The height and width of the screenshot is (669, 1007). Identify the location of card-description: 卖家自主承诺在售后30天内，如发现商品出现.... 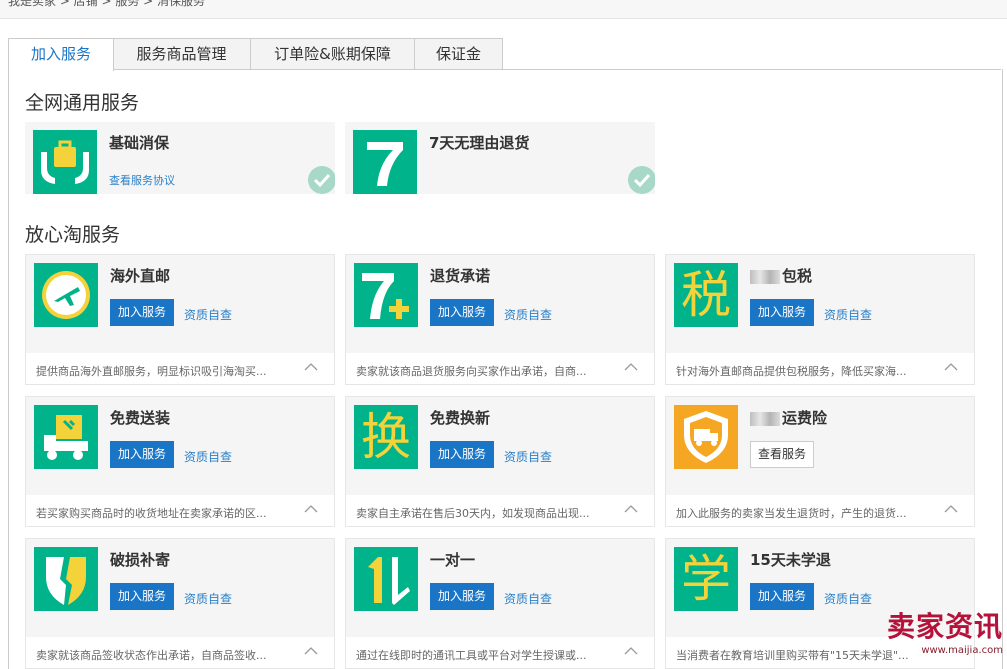
(473, 513).